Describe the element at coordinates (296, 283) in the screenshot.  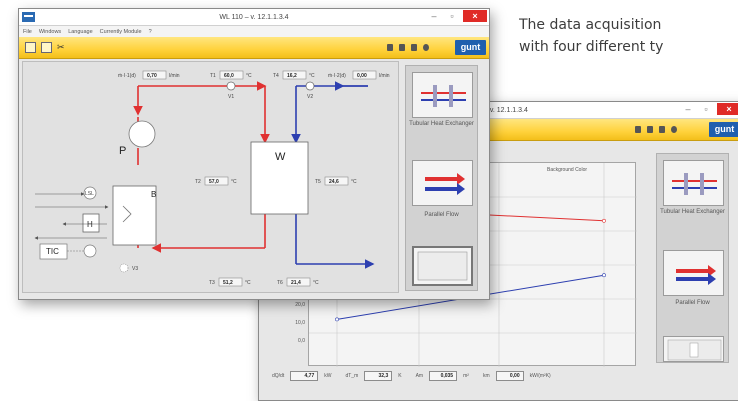
I see `t6-value: 21,4` at that location.